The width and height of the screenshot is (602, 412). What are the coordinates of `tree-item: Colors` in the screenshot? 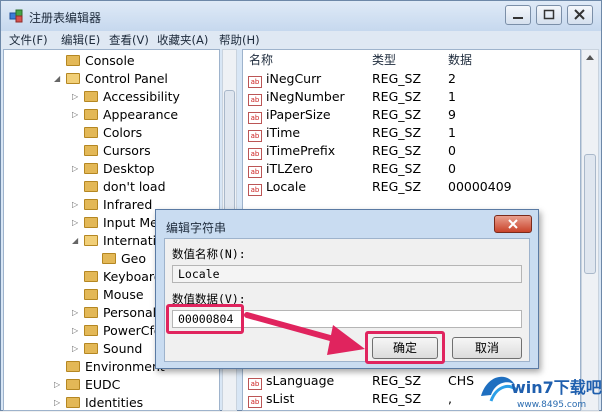 It's located at (113, 133).